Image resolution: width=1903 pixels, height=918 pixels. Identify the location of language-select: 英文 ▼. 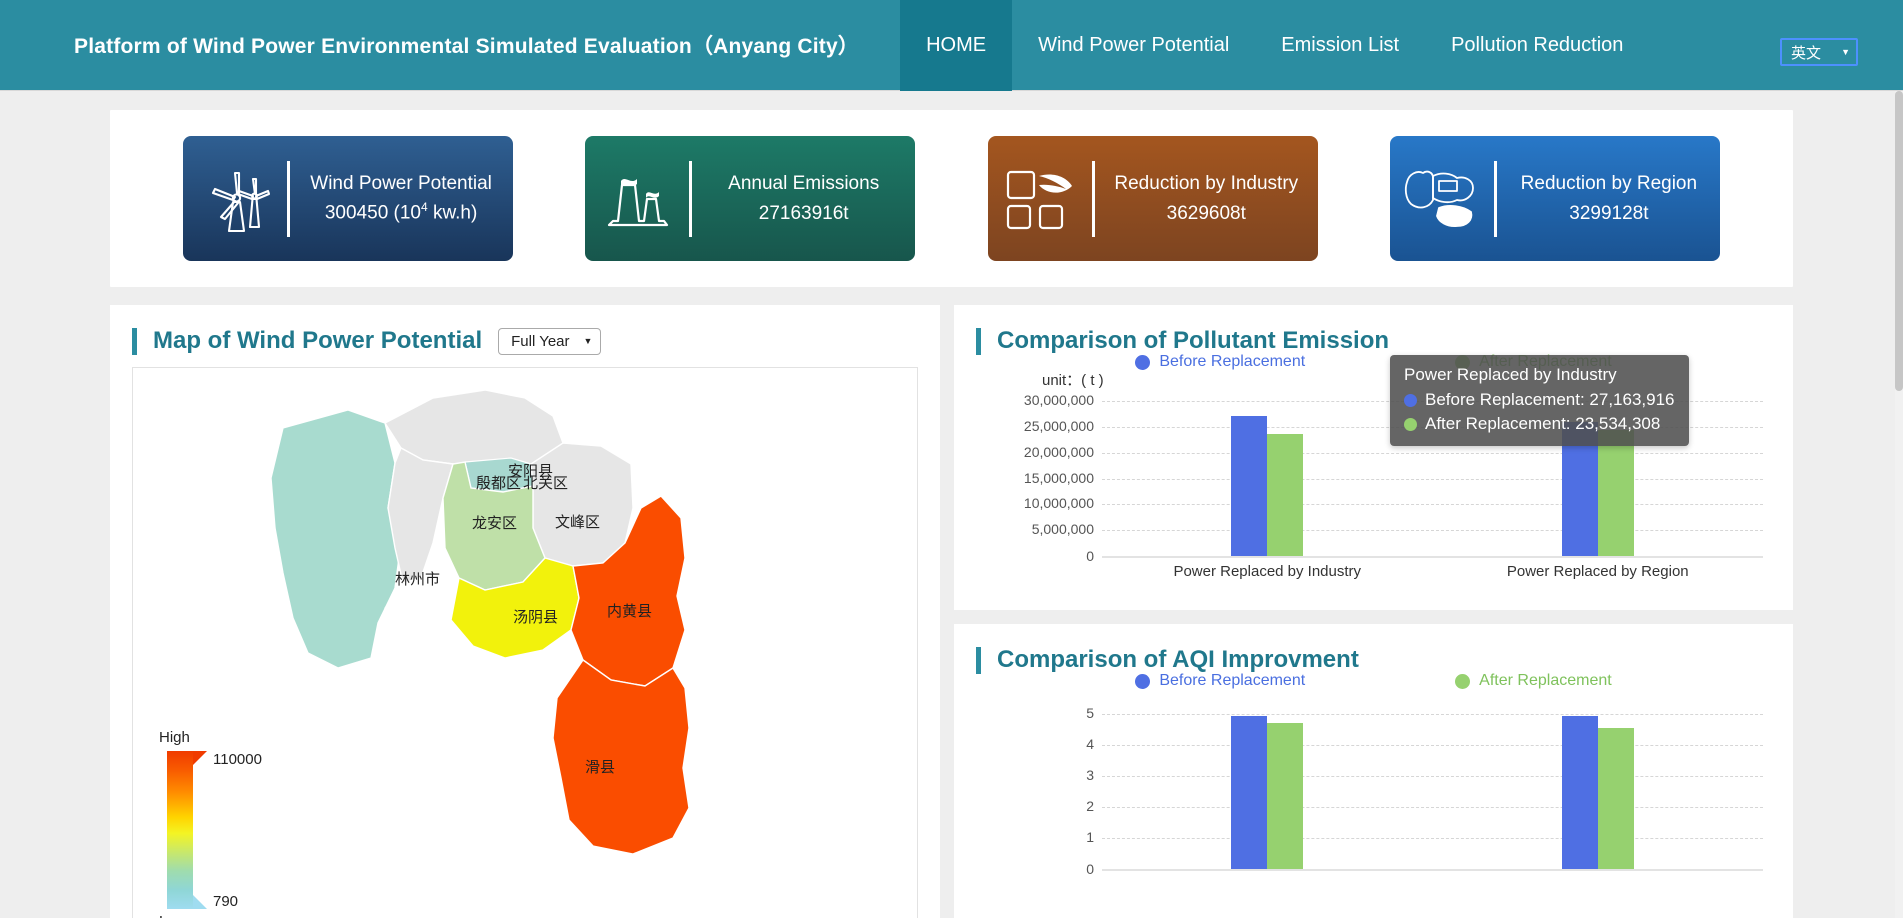
(1819, 52).